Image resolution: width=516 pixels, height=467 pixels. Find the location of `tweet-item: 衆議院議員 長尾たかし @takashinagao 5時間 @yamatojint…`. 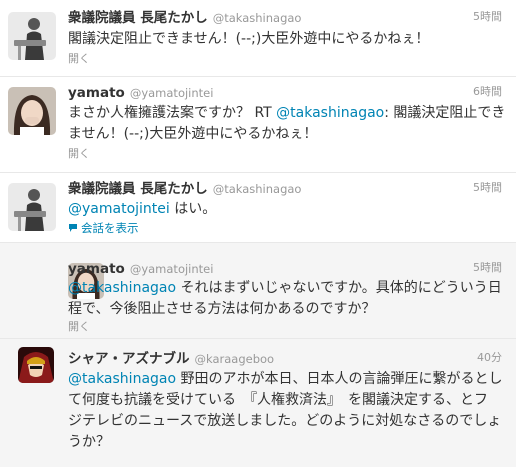

tweet-item: 衆議院議員 長尾たかし @takashinagao 5時間 @yamatojint… is located at coordinates (258, 207).